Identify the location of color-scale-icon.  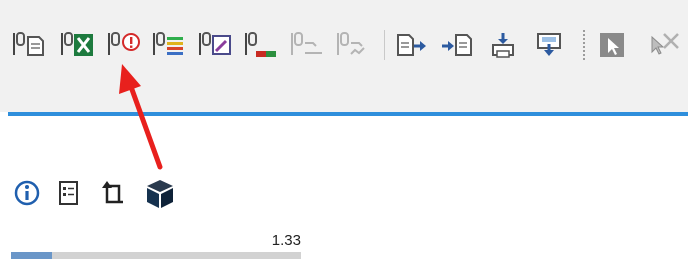
(168, 43).